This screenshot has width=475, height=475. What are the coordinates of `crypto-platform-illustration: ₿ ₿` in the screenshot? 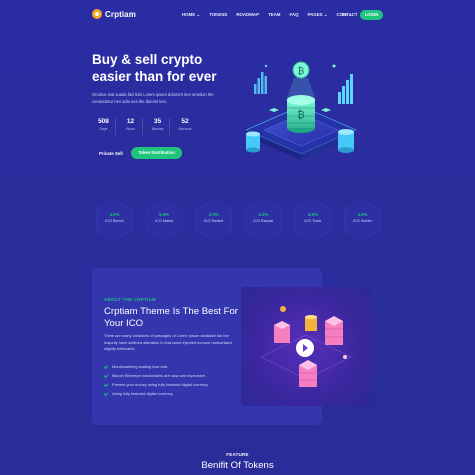 It's located at (301, 110).